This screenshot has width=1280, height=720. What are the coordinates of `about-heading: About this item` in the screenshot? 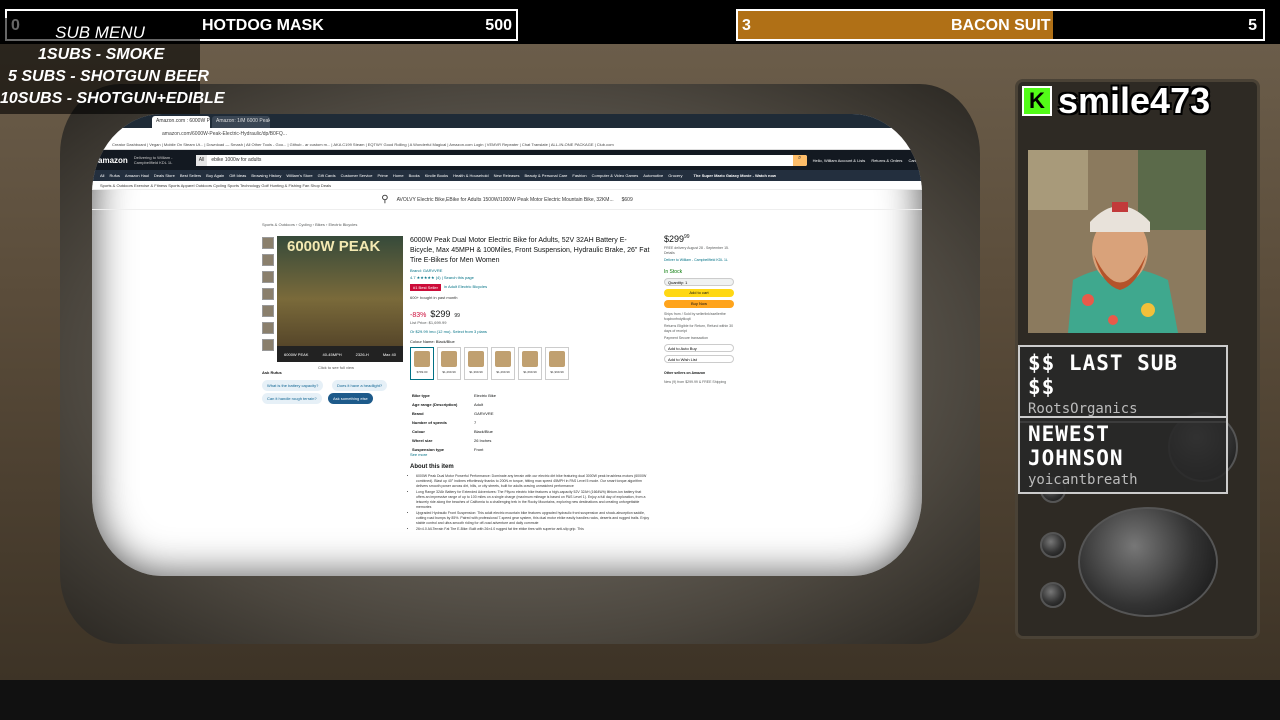 It's located at (432, 467).